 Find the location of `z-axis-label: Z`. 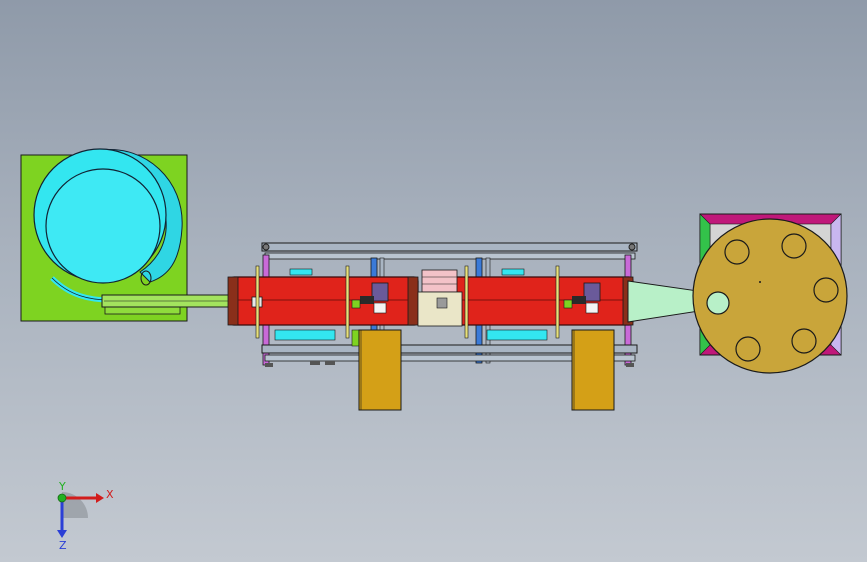

z-axis-label: Z is located at coordinates (63, 544).